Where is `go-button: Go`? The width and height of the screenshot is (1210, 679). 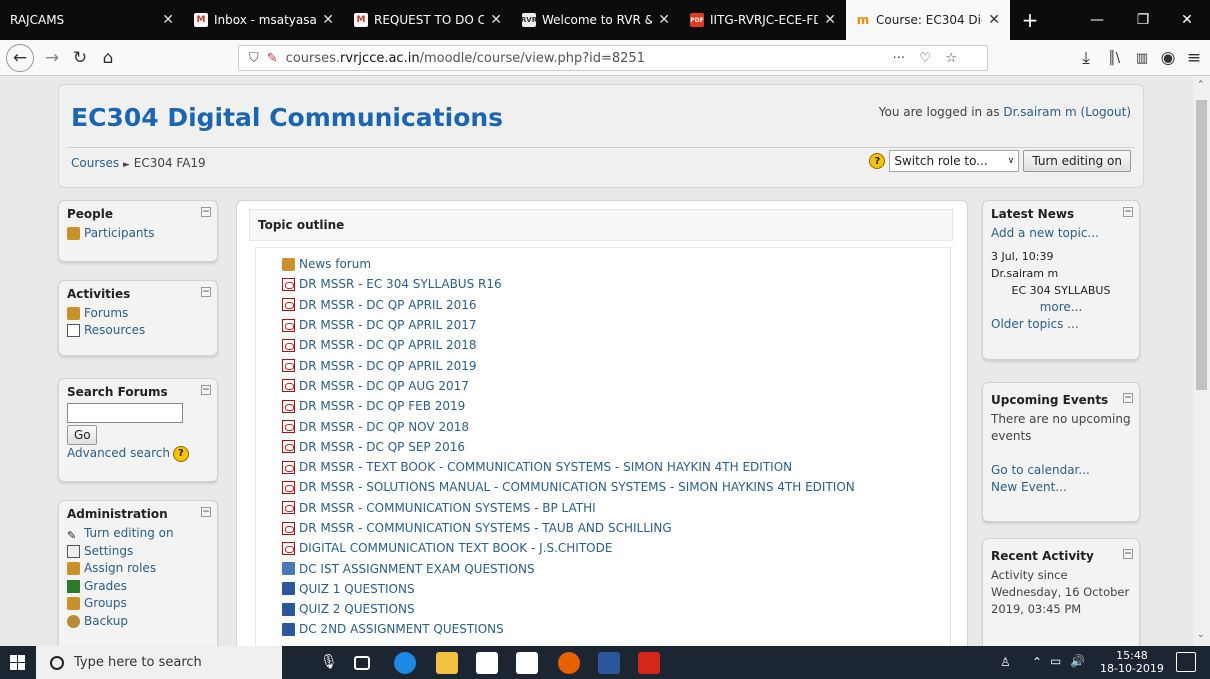
go-button: Go is located at coordinates (82, 435).